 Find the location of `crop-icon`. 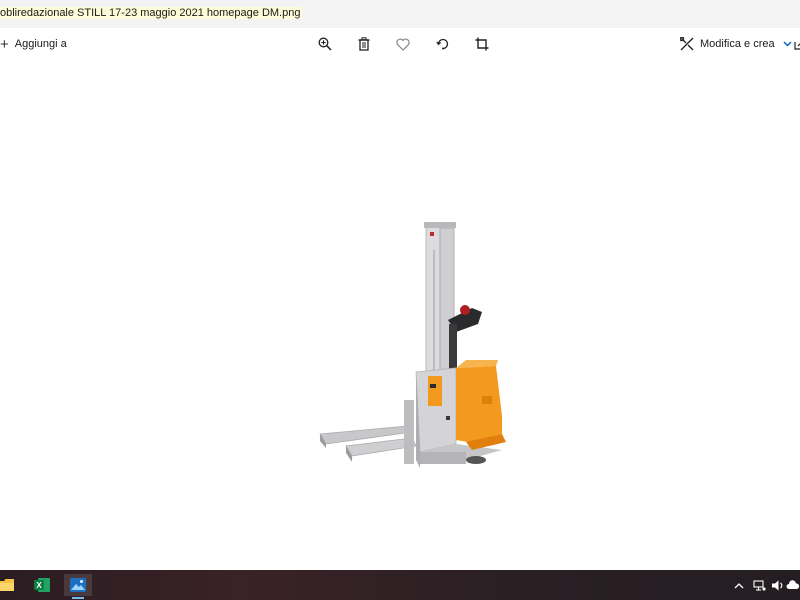

crop-icon is located at coordinates (482, 44).